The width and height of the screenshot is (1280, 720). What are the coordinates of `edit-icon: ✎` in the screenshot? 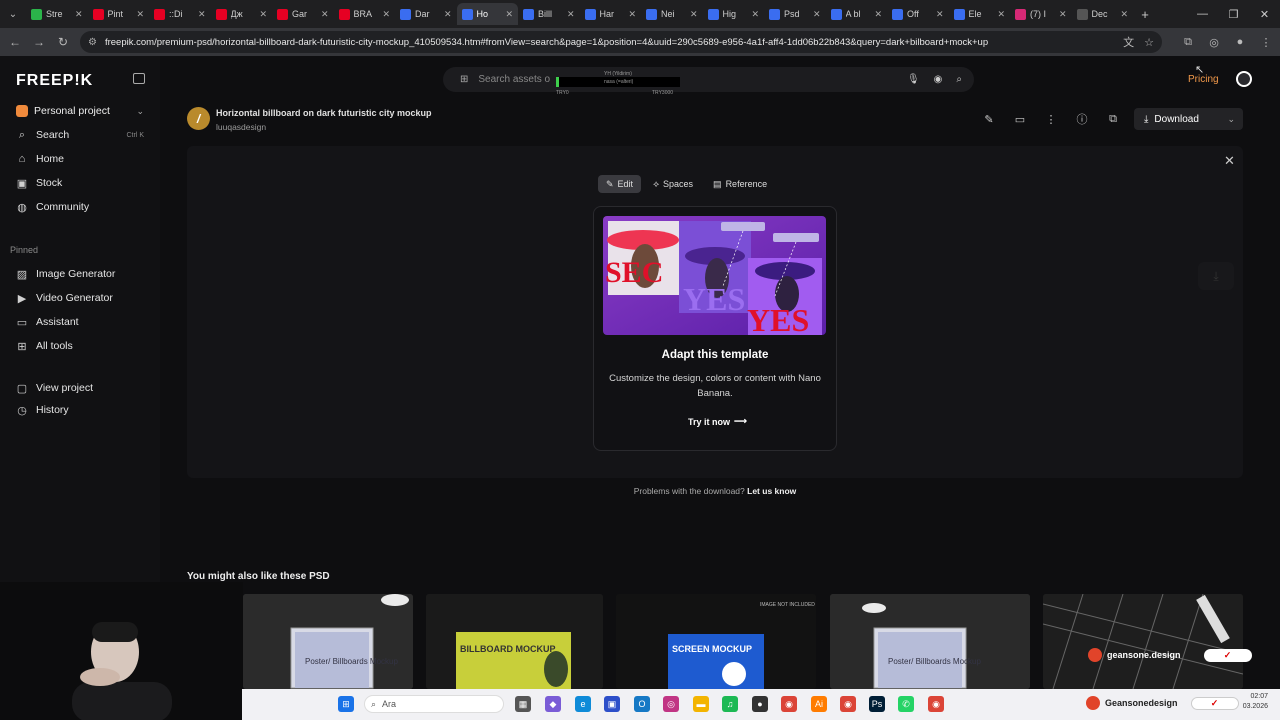 It's located at (989, 119).